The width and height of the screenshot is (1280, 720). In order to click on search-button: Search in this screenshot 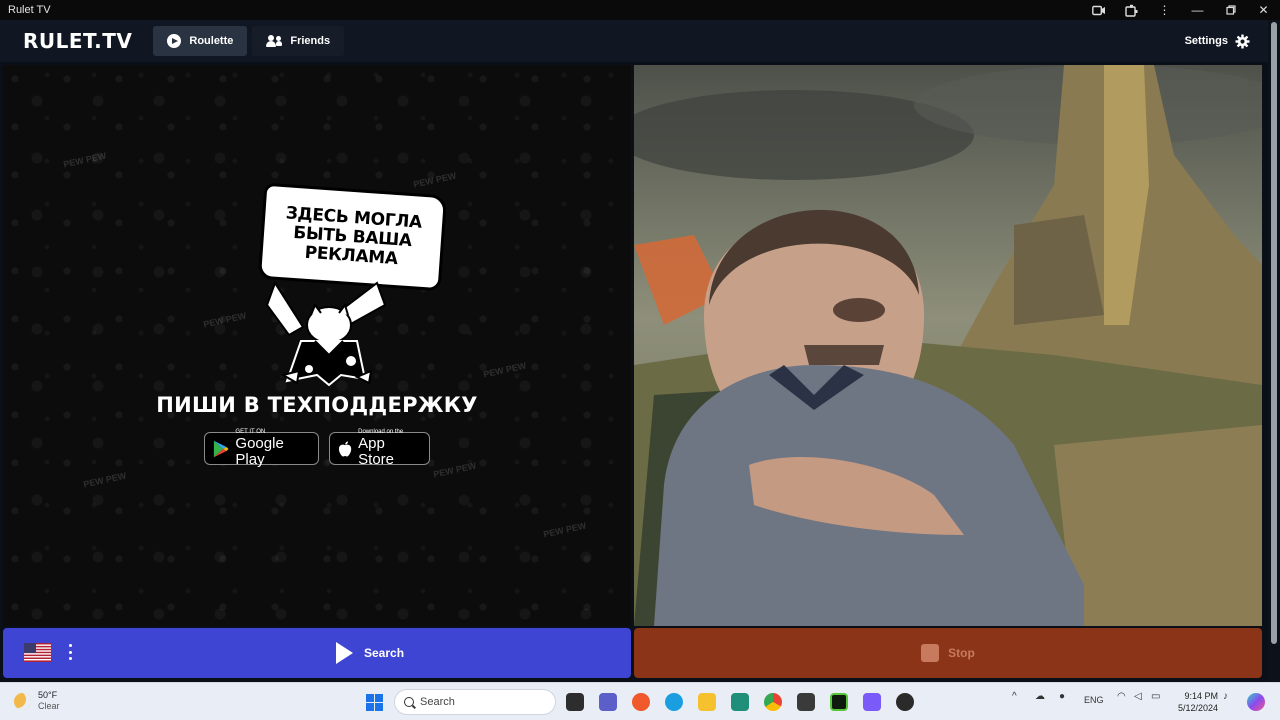, I will do `click(370, 653)`.